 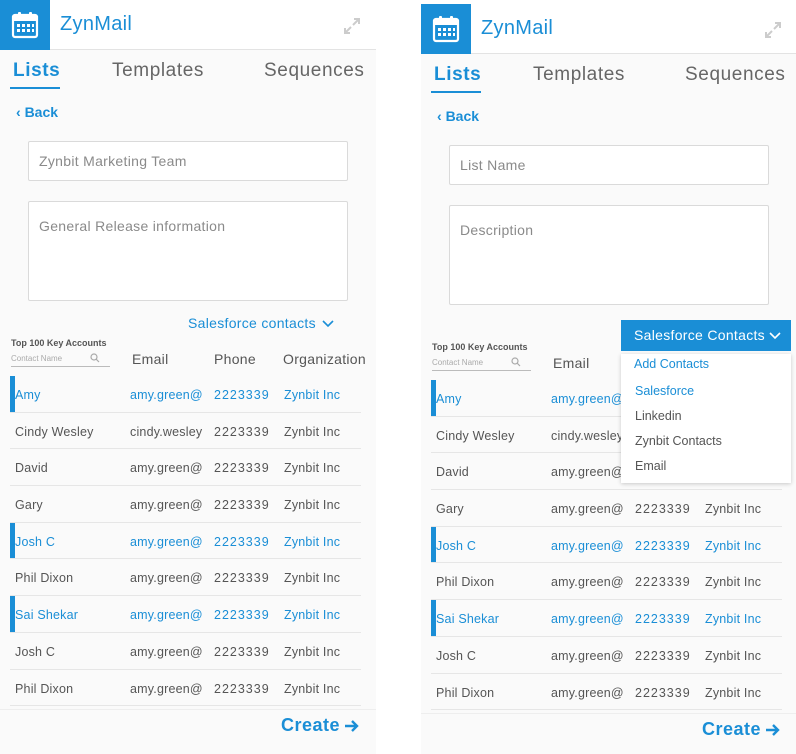 I want to click on menu-item-salesforce: Salesforce, so click(x=664, y=391).